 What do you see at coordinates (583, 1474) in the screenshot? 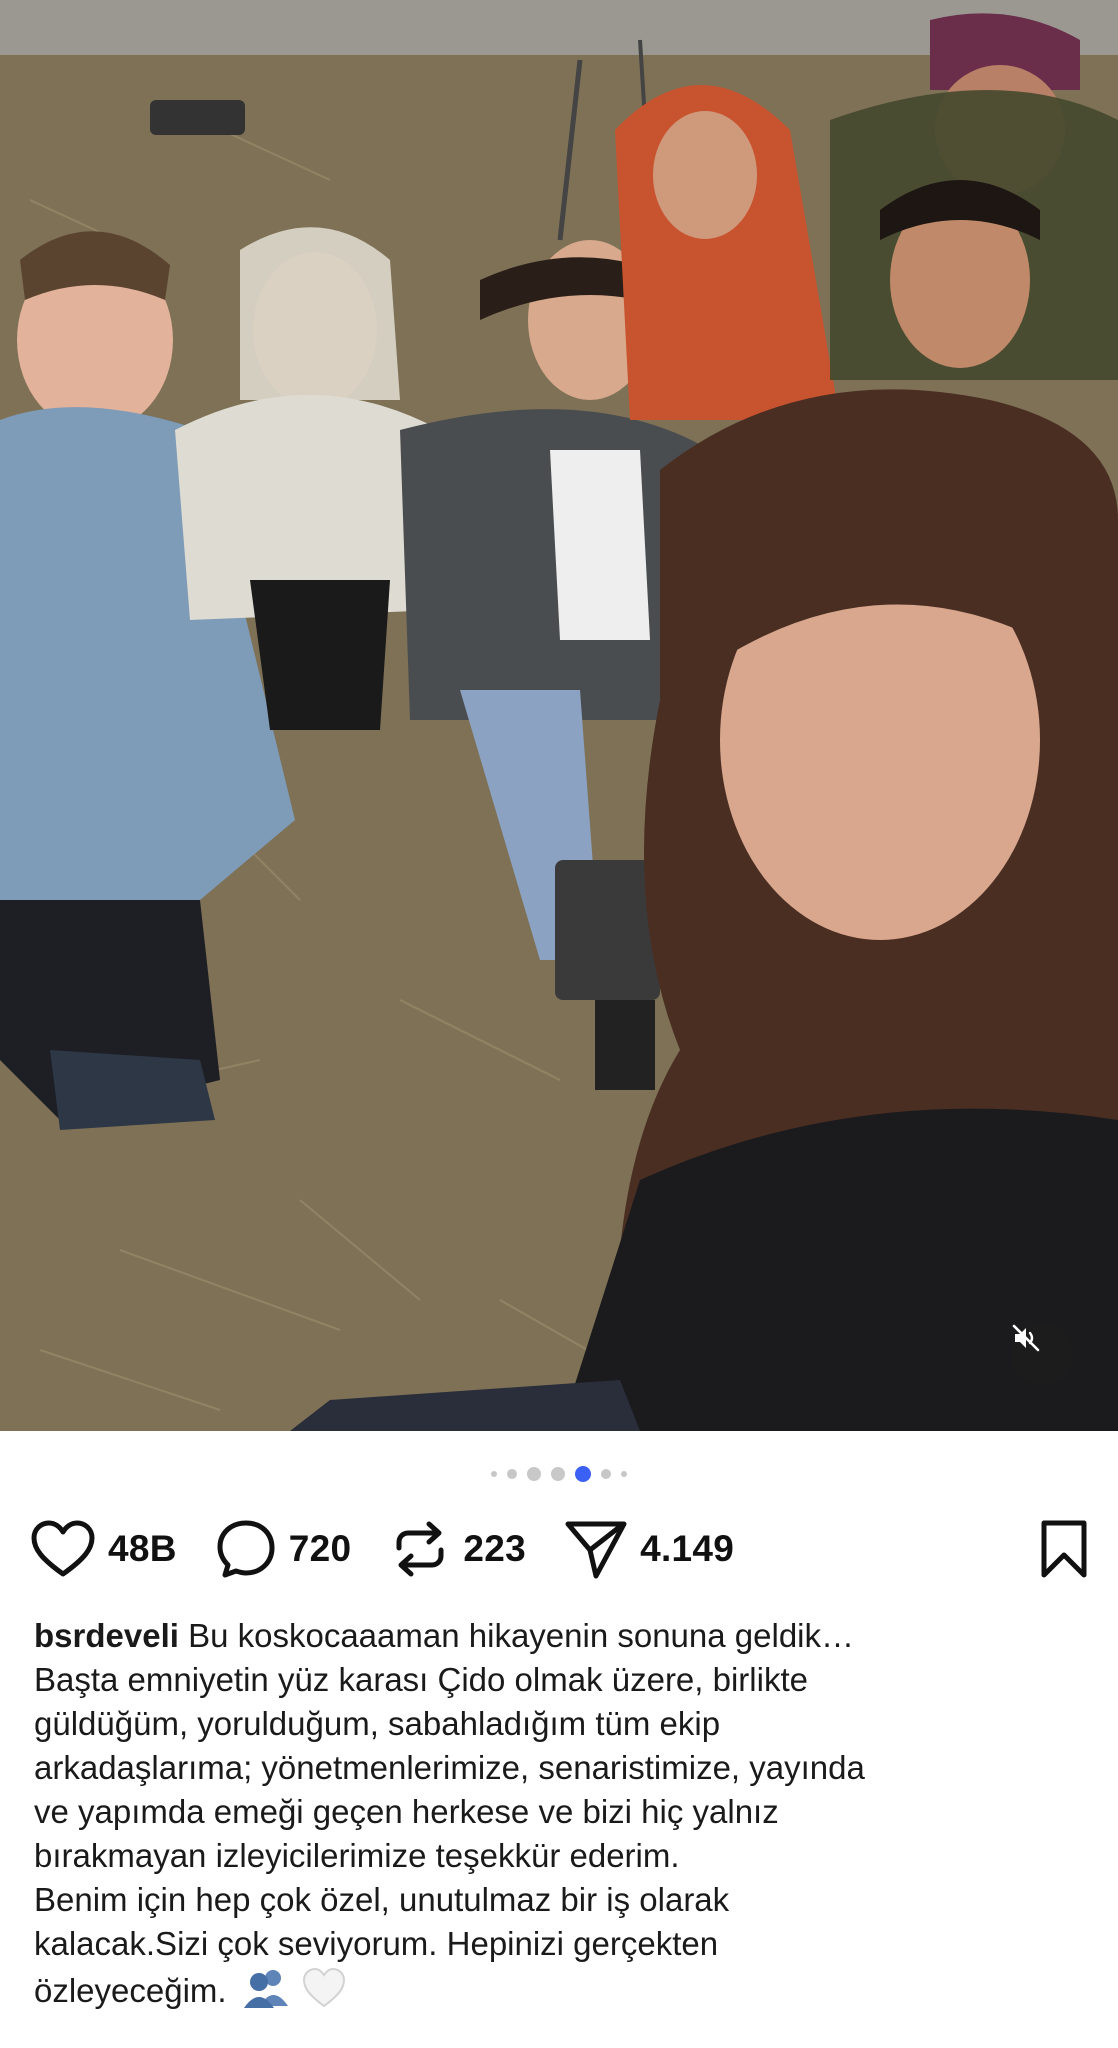
I see `carousel-dot-active` at bounding box center [583, 1474].